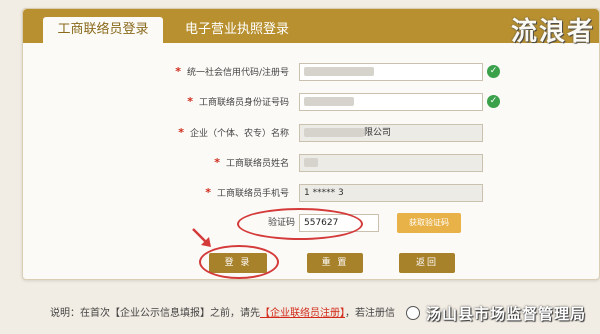 The height and width of the screenshot is (334, 600). What do you see at coordinates (302, 313) in the screenshot?
I see `register-link: 【企业联络员注册】` at bounding box center [302, 313].